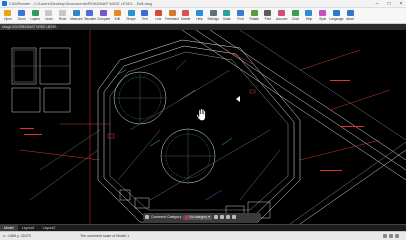 This screenshot has width=406, height=240. I want to click on toolbar-button-tabulate: Tabulate, so click(90, 16).